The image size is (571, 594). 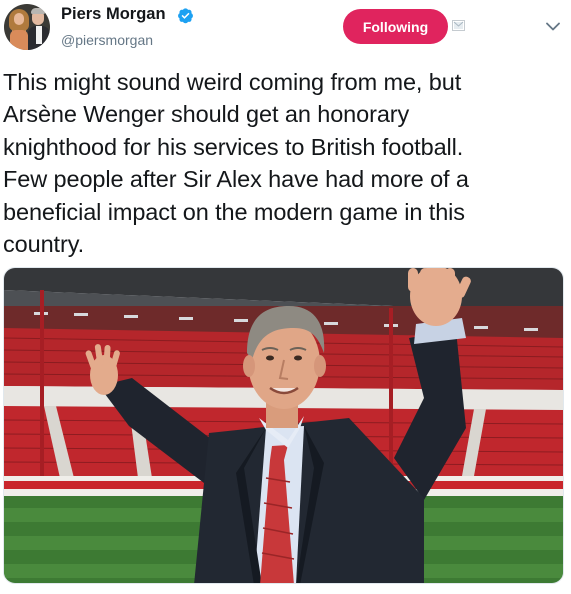 What do you see at coordinates (206, 114) in the screenshot?
I see `tweet-text-line: Arsène Wenger should get an honorary` at bounding box center [206, 114].